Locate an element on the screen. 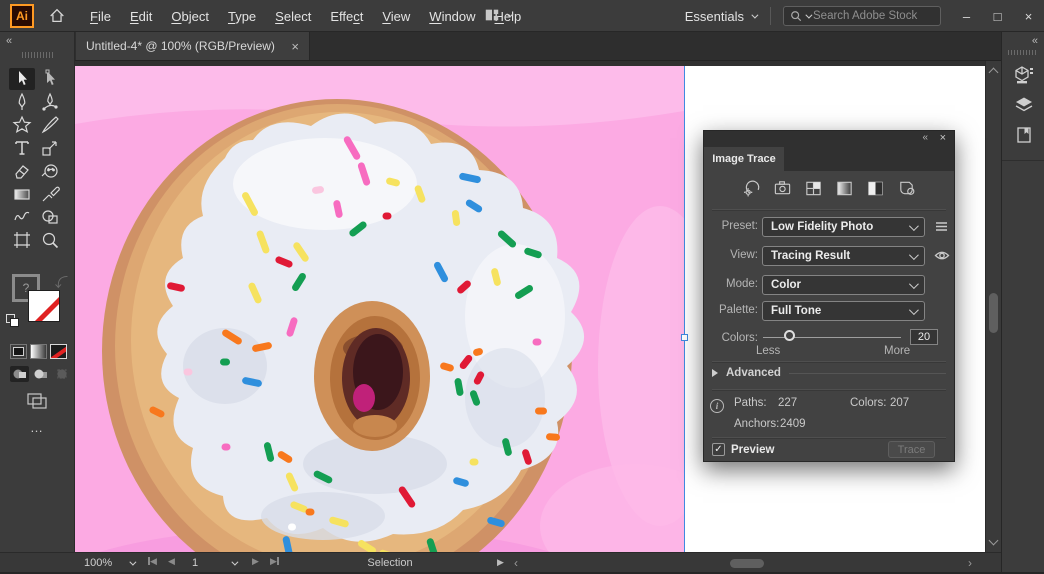  tool-rotate is located at coordinates (50, 171).